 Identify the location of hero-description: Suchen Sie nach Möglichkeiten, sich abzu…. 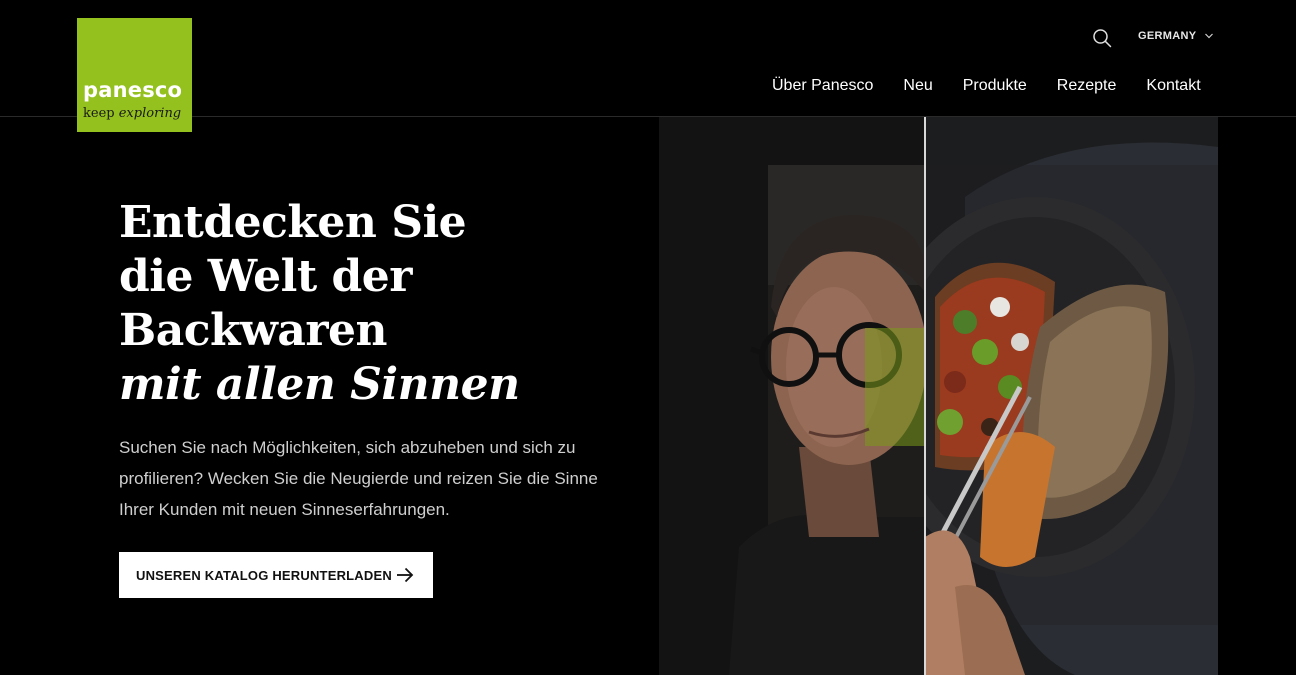
(358, 478).